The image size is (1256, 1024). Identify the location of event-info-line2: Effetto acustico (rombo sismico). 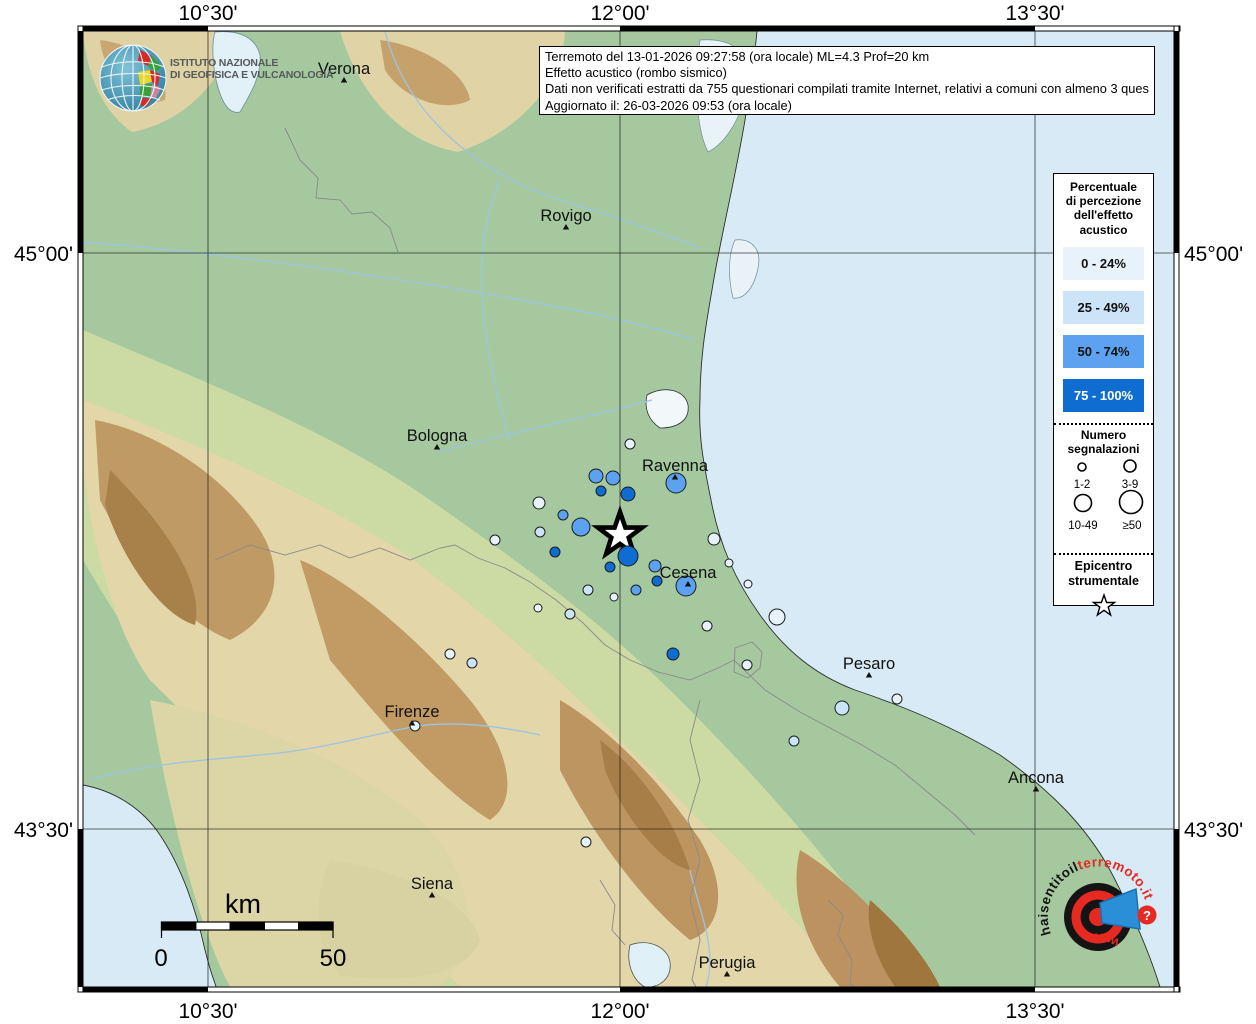
(636, 73).